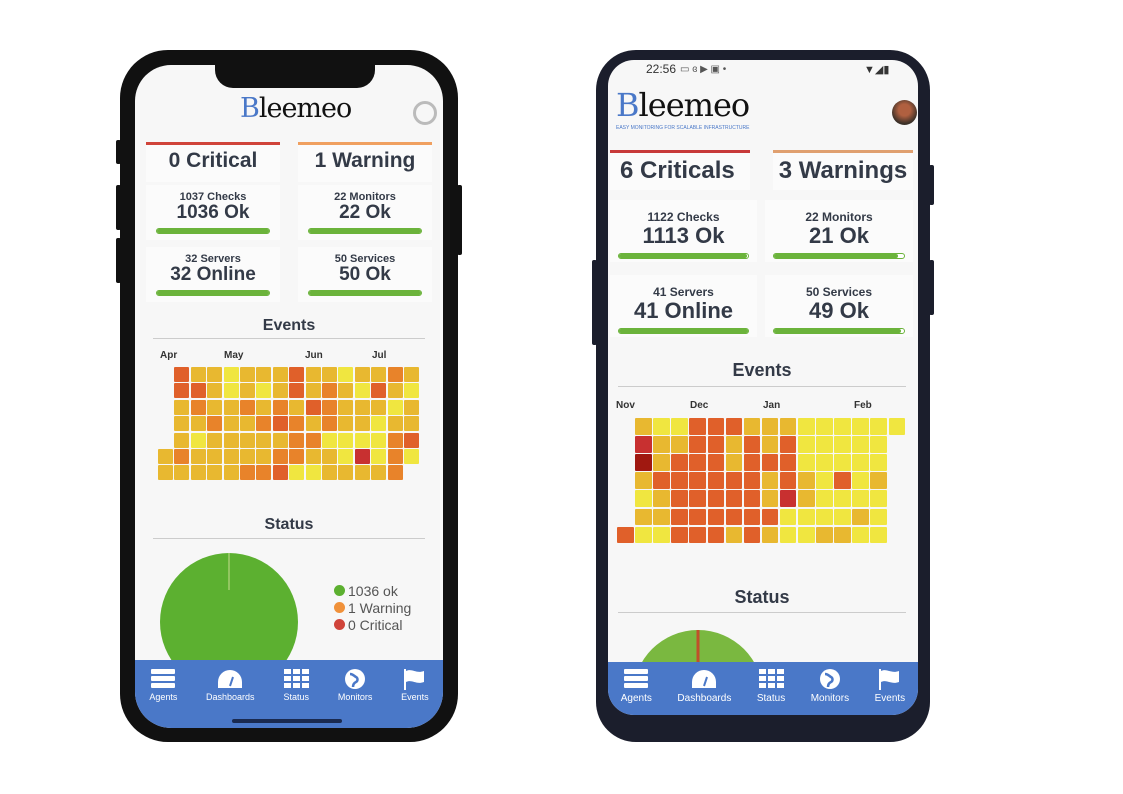 The width and height of the screenshot is (1123, 794). What do you see at coordinates (213, 274) in the screenshot?
I see `stat-card: 32 Servers 32 Online` at bounding box center [213, 274].